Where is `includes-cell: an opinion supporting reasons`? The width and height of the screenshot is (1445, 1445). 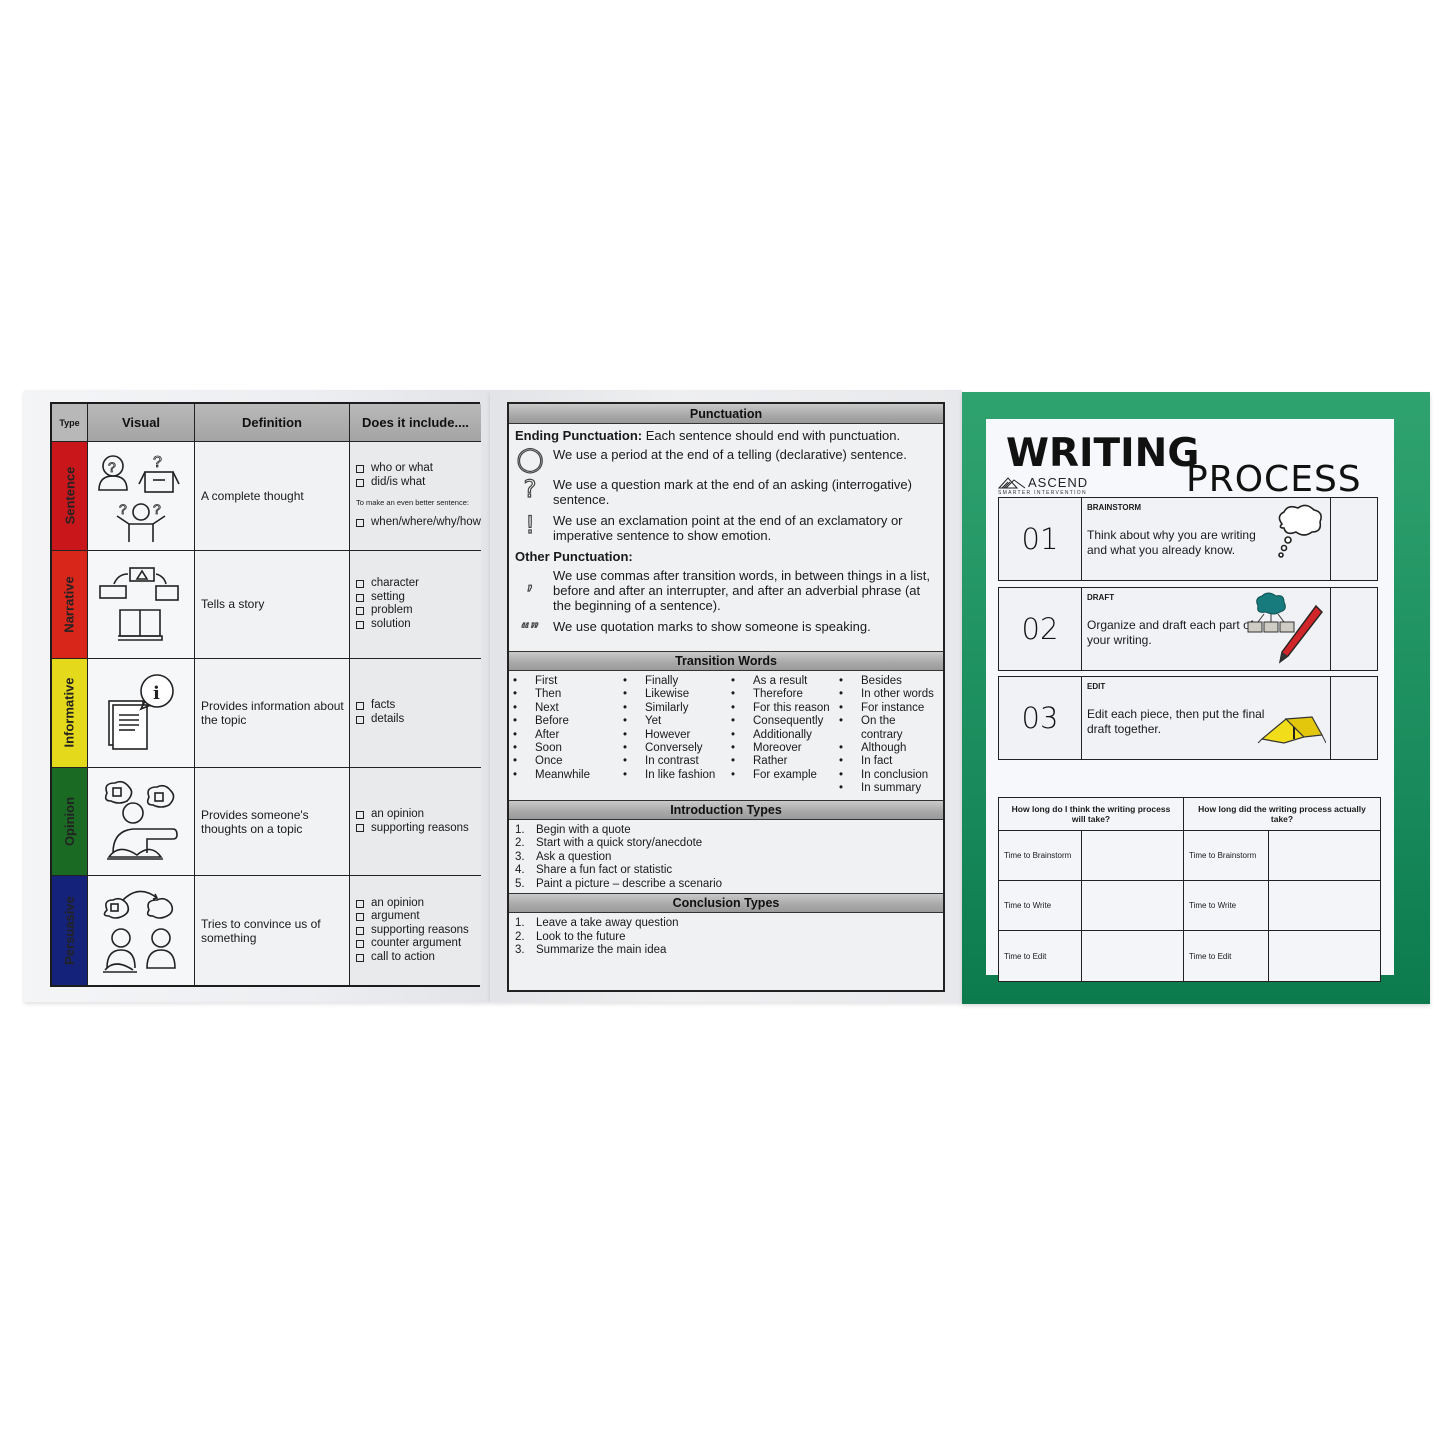 includes-cell: an opinion supporting reasons is located at coordinates (415, 822).